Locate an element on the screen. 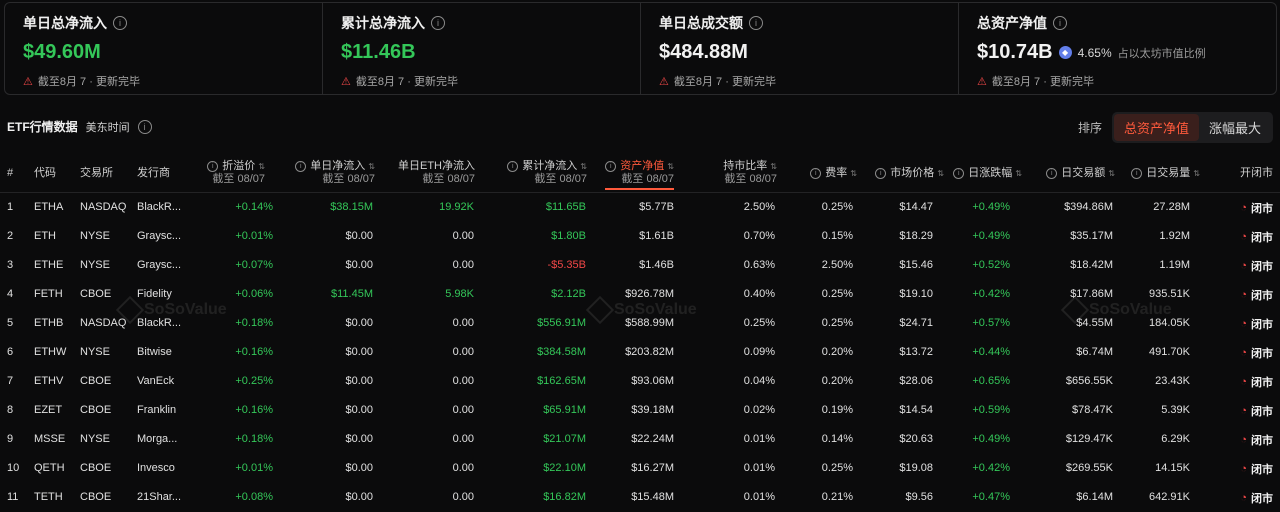 Image resolution: width=1280 pixels, height=512 pixels. cell-nav: $588.99M is located at coordinates (649, 323).